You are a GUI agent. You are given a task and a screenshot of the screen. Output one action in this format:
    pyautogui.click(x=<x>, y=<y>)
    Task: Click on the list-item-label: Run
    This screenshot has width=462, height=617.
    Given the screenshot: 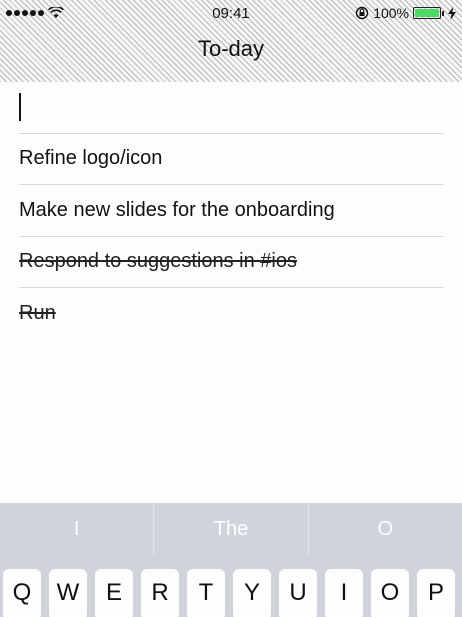 What is the action you would take?
    pyautogui.click(x=37, y=313)
    